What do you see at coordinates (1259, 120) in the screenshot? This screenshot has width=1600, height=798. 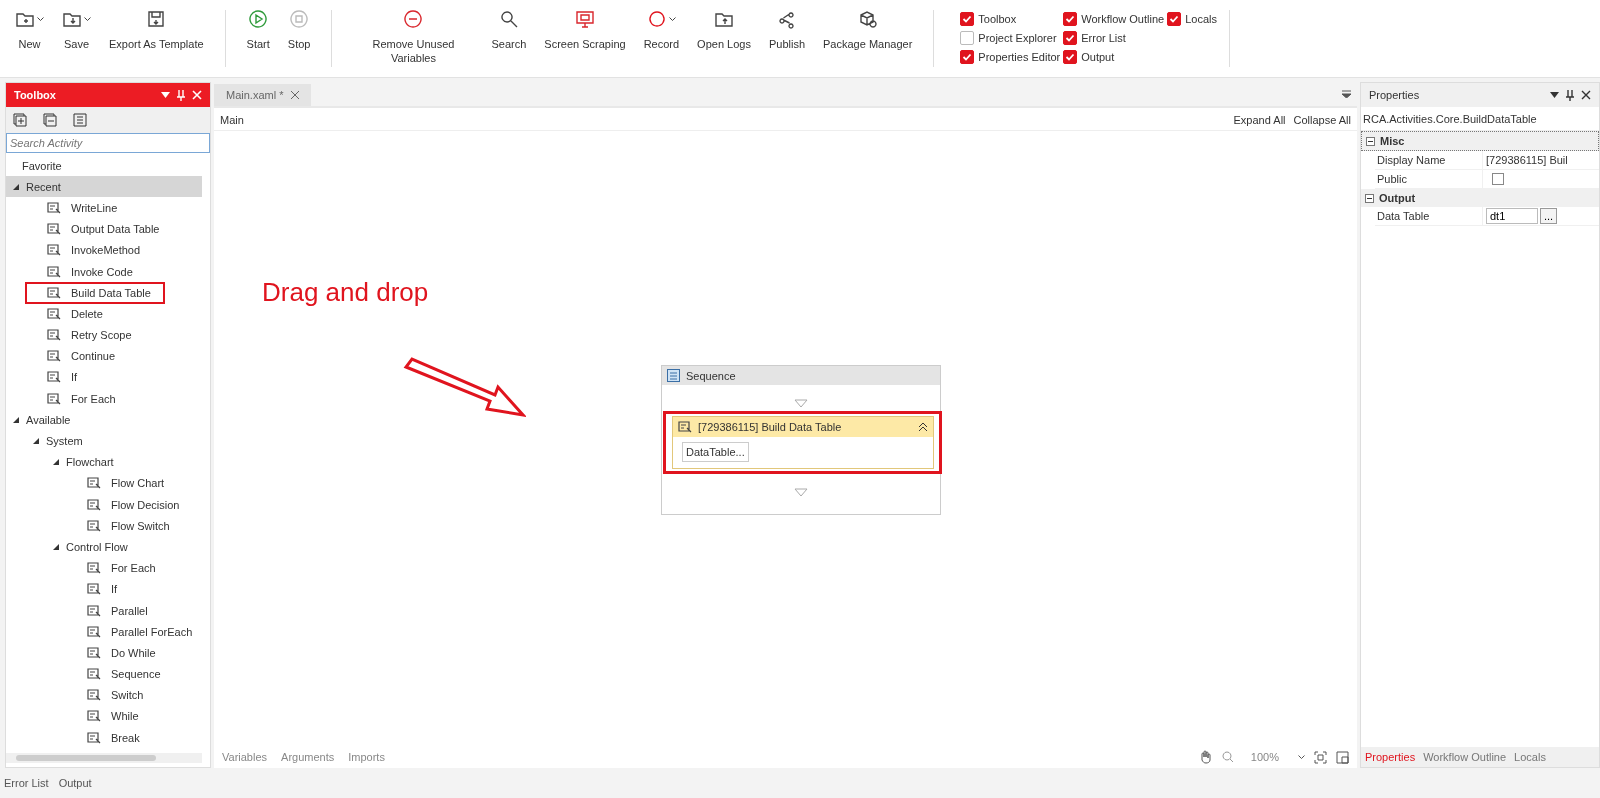 I see `link: Expand All` at bounding box center [1259, 120].